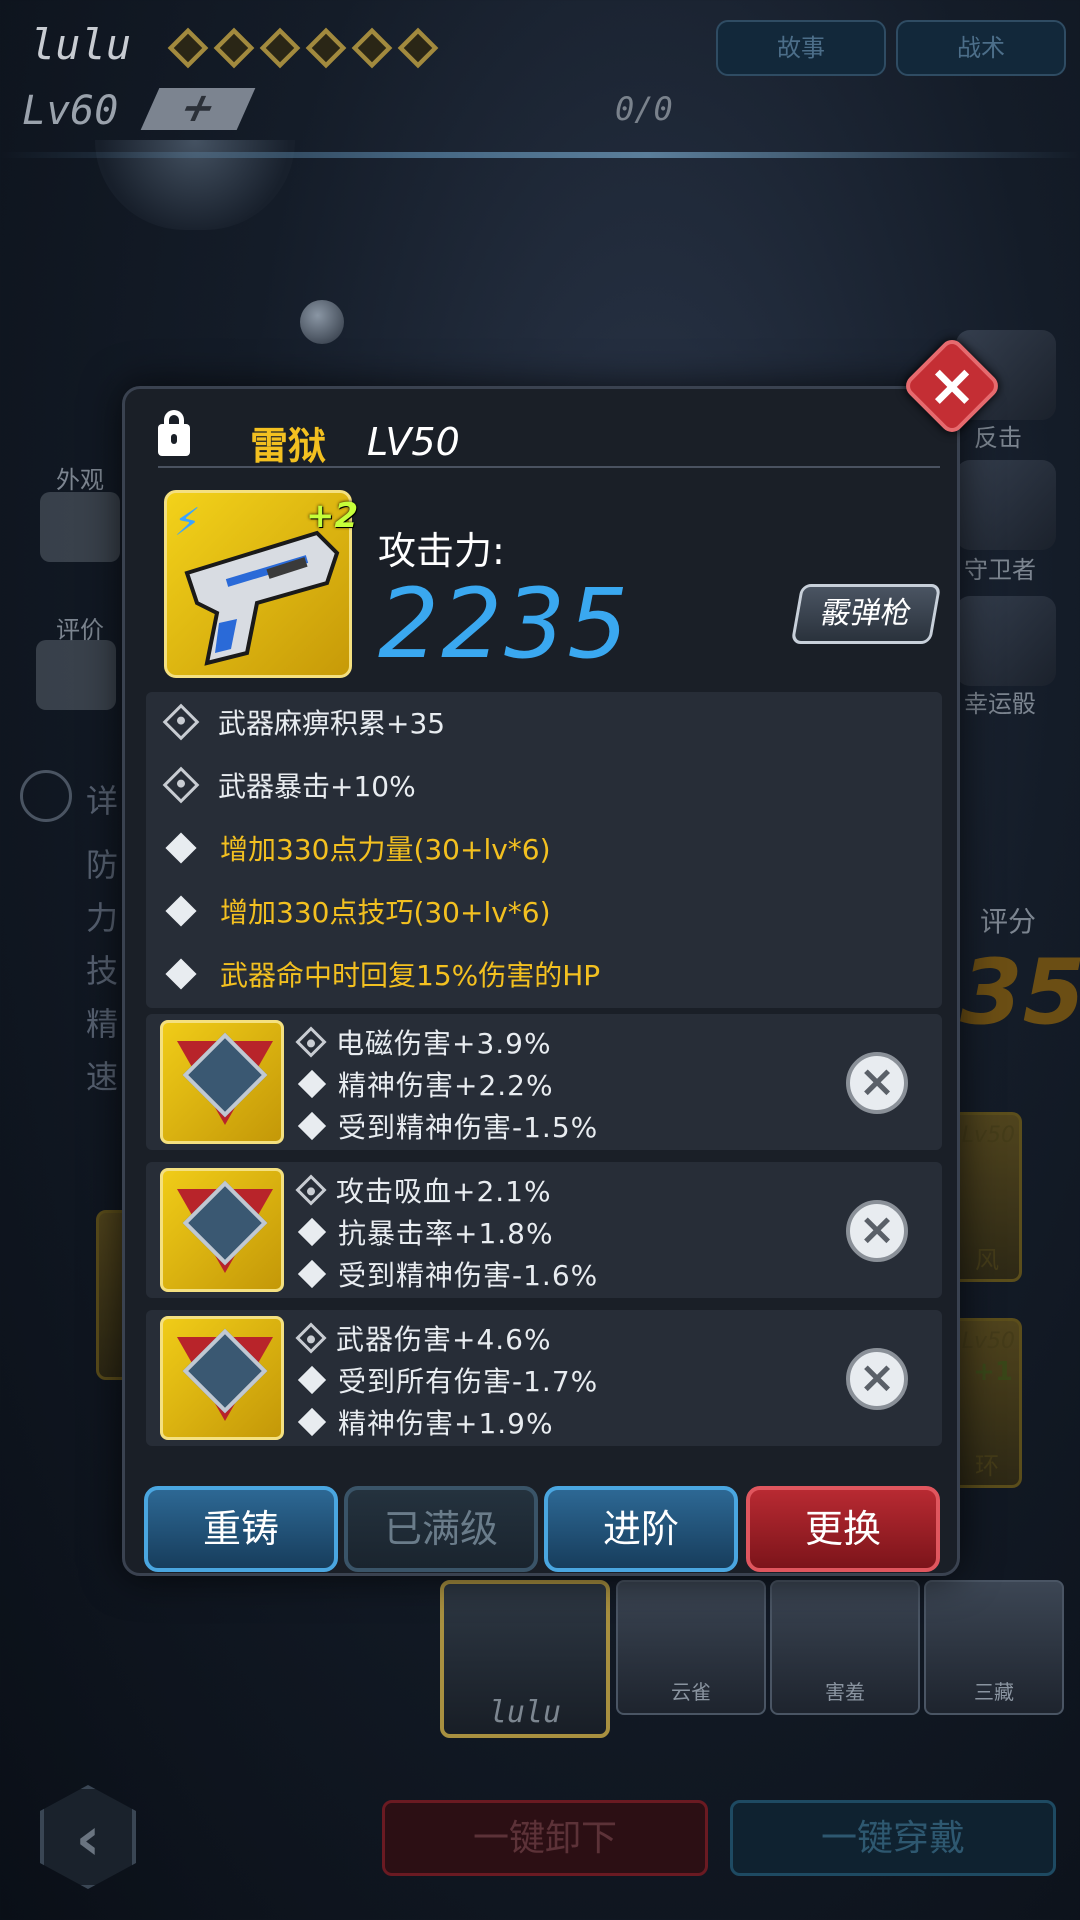 This screenshot has height=1920, width=1080. I want to click on level-plus-button: +, so click(198, 108).